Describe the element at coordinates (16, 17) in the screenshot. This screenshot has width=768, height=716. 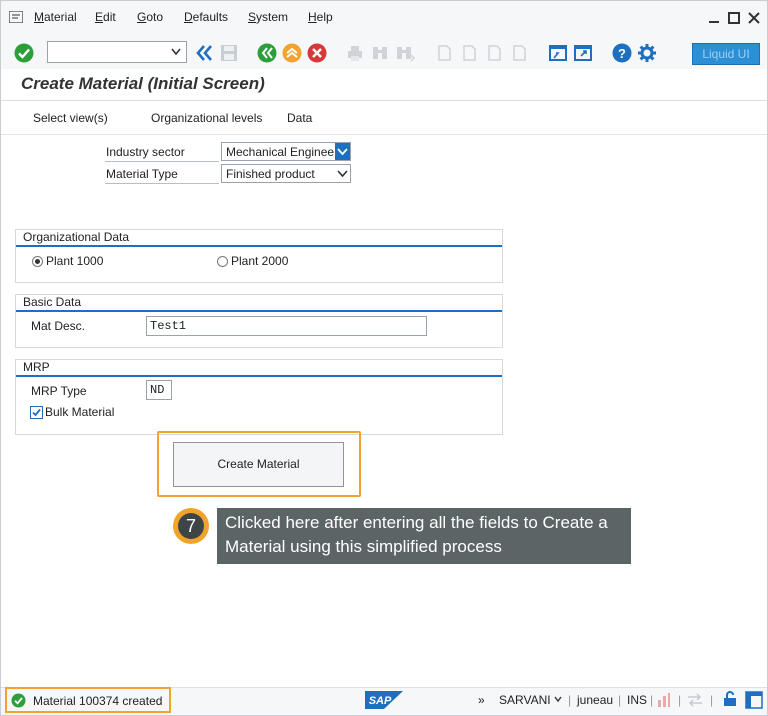
I see `system-menu-icon` at that location.